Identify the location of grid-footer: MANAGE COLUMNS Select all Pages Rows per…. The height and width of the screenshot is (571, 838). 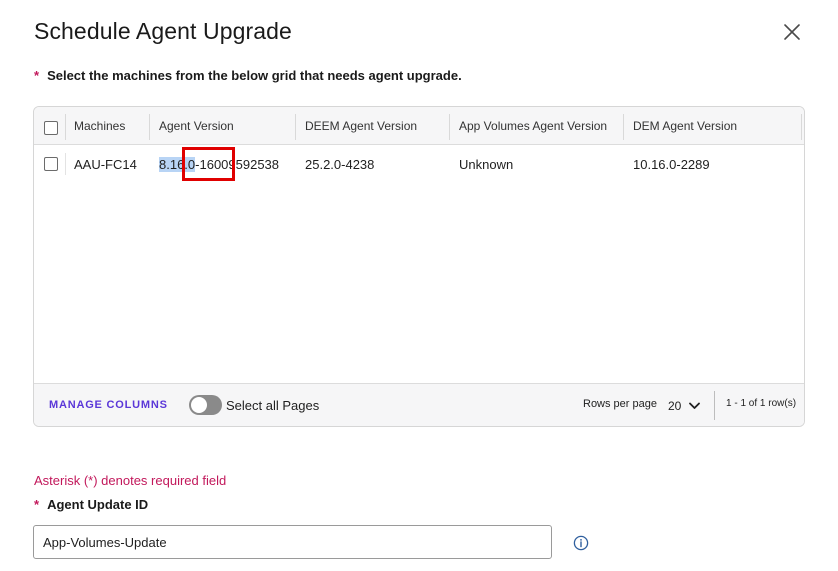
(419, 404).